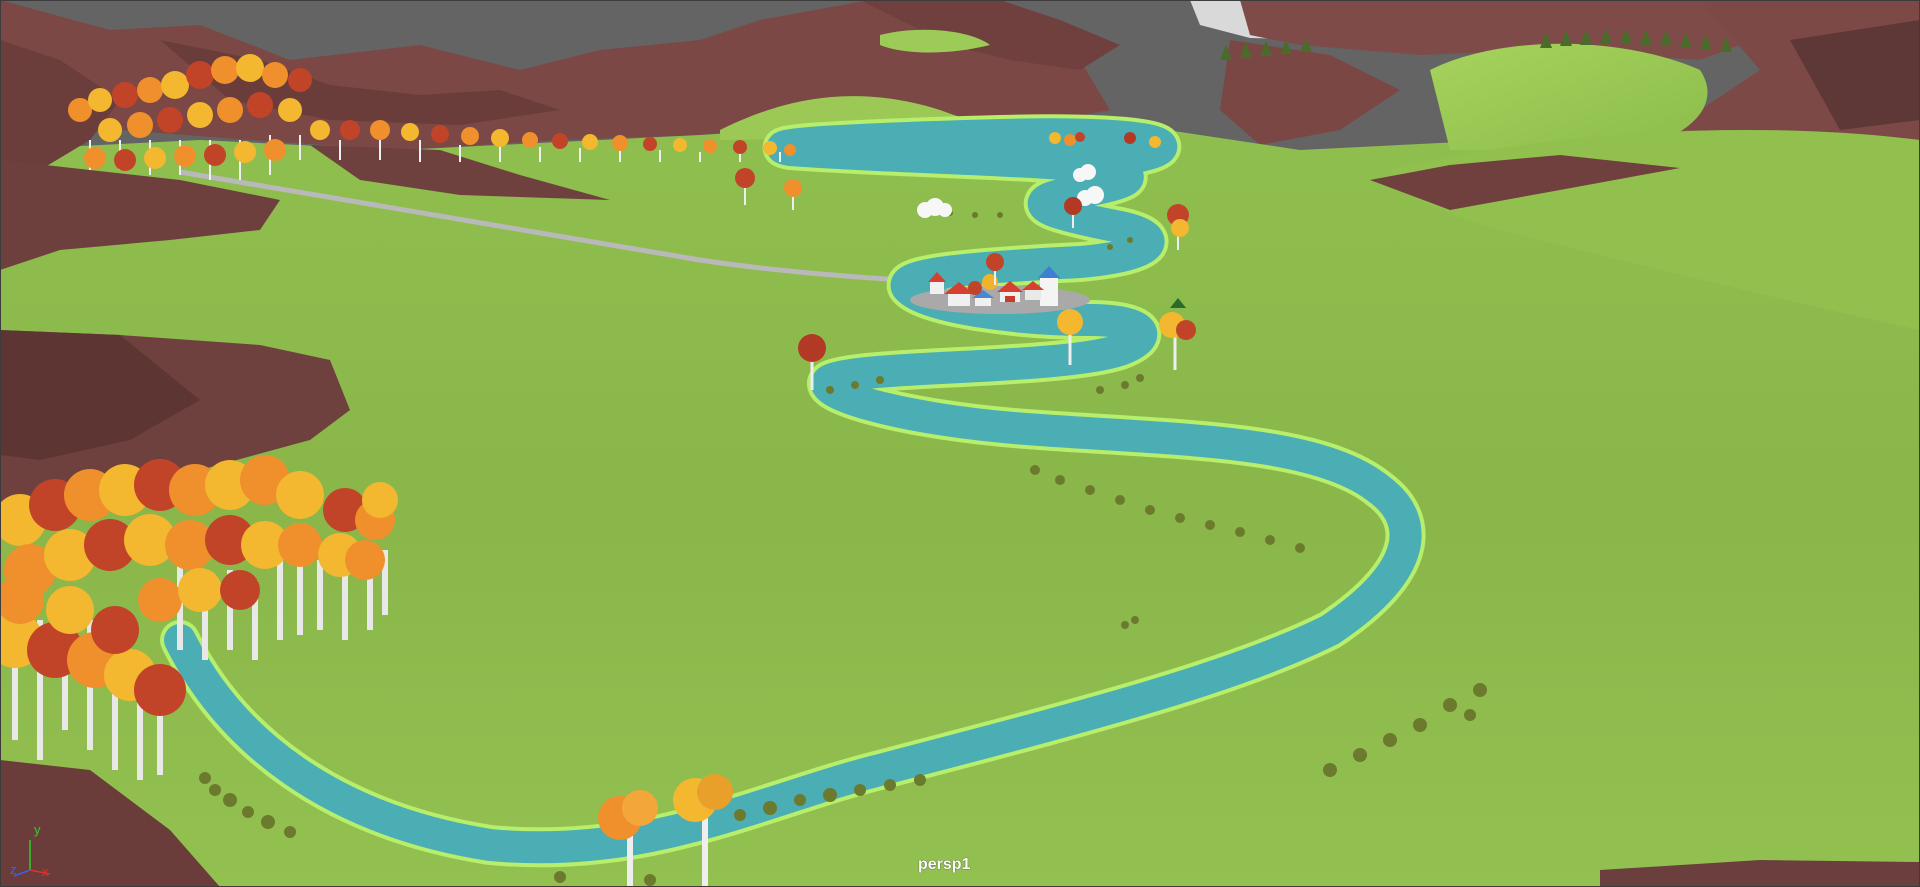 The width and height of the screenshot is (1920, 887). What do you see at coordinates (37, 829) in the screenshot?
I see `y-axis-label: y` at bounding box center [37, 829].